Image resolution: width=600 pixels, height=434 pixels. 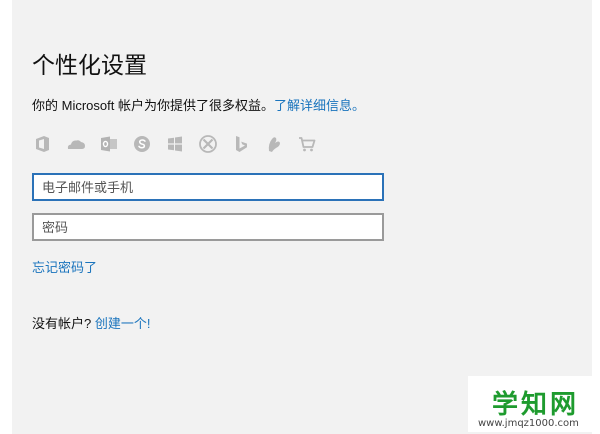 I want to click on office-icon, so click(x=43, y=144).